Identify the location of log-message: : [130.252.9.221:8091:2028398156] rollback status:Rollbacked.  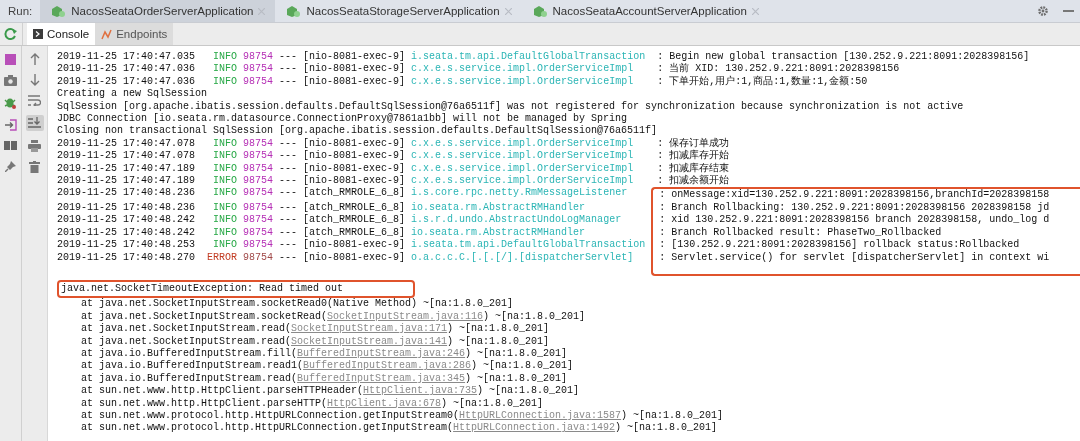
(865, 245).